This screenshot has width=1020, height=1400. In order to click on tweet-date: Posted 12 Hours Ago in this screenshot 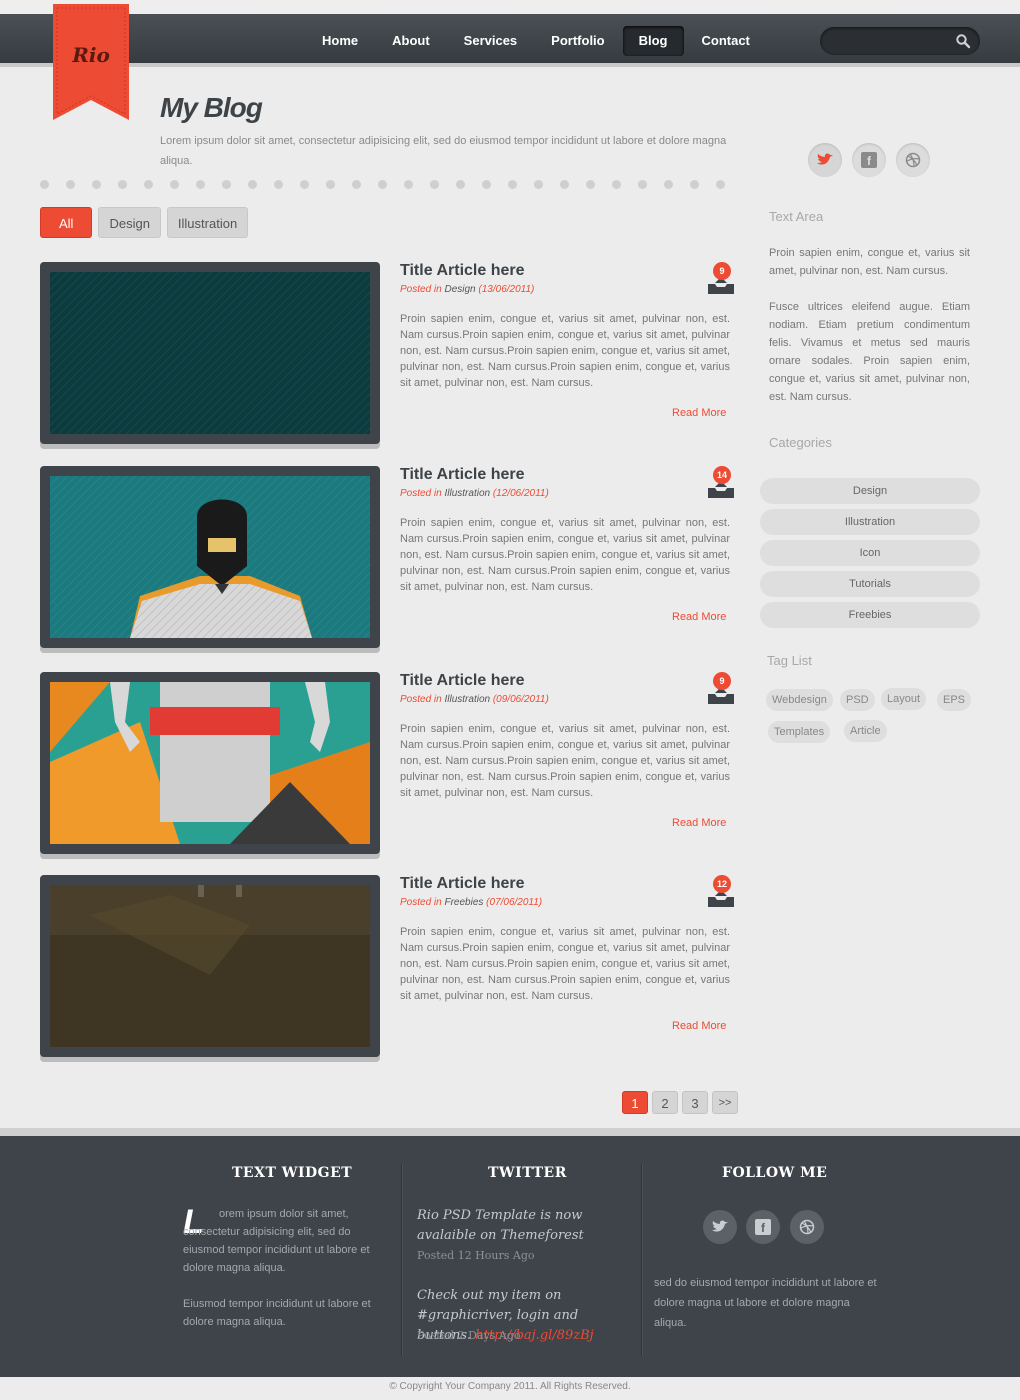, I will do `click(476, 1255)`.